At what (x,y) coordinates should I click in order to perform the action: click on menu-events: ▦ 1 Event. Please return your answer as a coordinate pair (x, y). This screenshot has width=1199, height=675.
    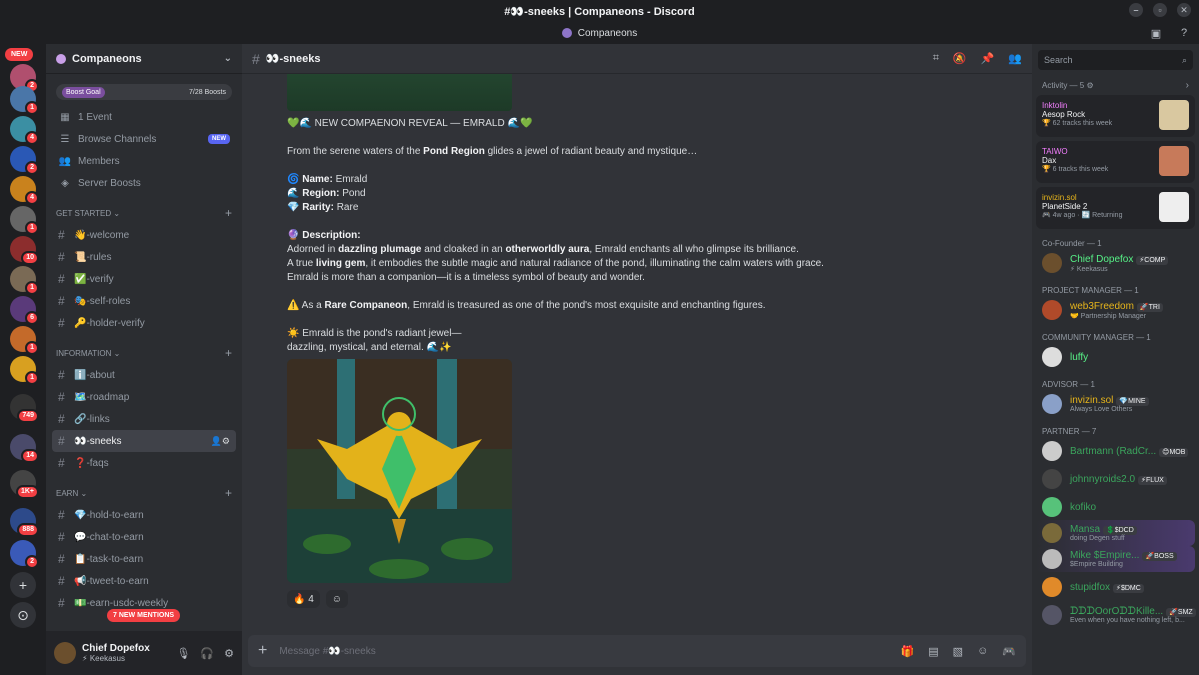
    Looking at the image, I should click on (144, 117).